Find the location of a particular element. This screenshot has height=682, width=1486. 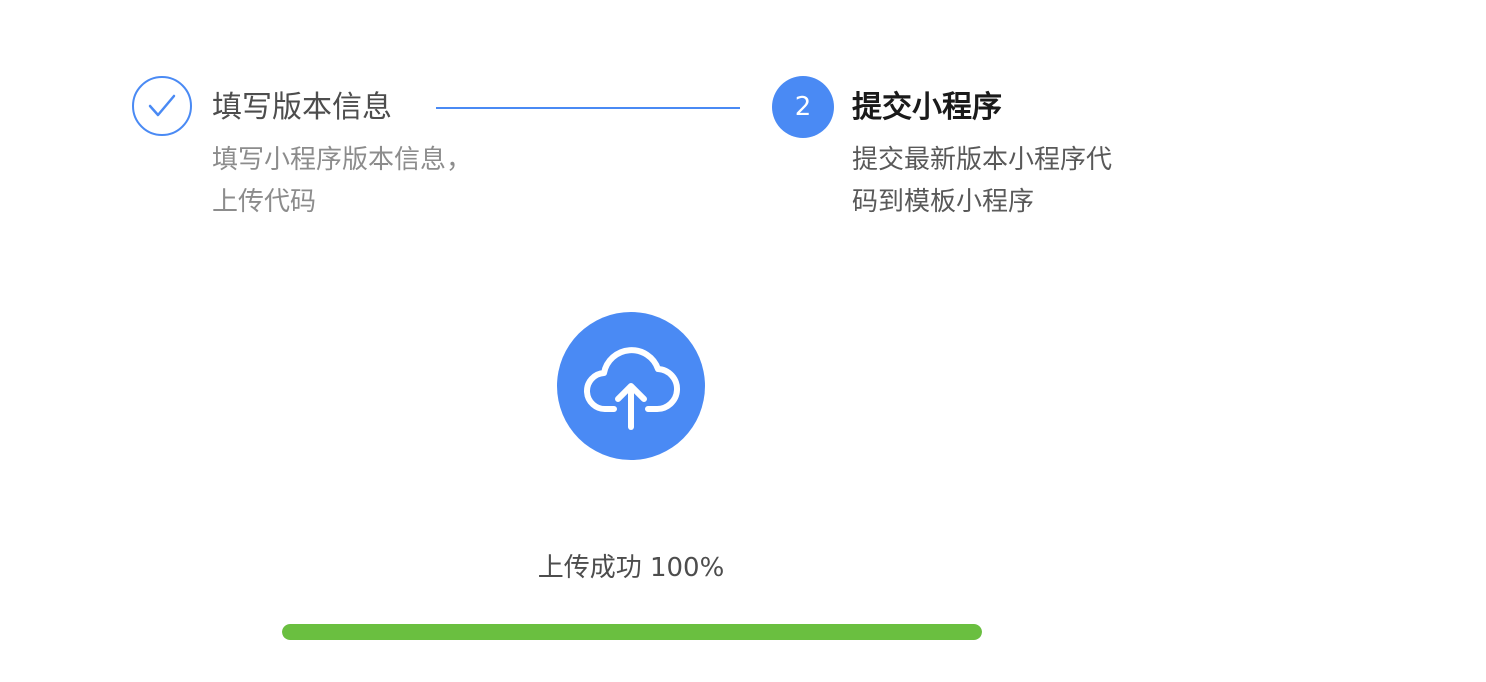

step-1-description-line2: 上传代码 is located at coordinates (264, 202).